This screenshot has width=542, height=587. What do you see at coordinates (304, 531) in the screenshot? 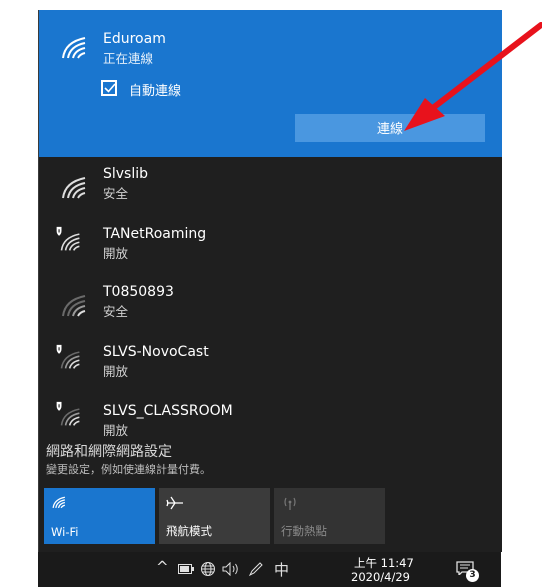
I see `tile-label: 行動熱點` at bounding box center [304, 531].